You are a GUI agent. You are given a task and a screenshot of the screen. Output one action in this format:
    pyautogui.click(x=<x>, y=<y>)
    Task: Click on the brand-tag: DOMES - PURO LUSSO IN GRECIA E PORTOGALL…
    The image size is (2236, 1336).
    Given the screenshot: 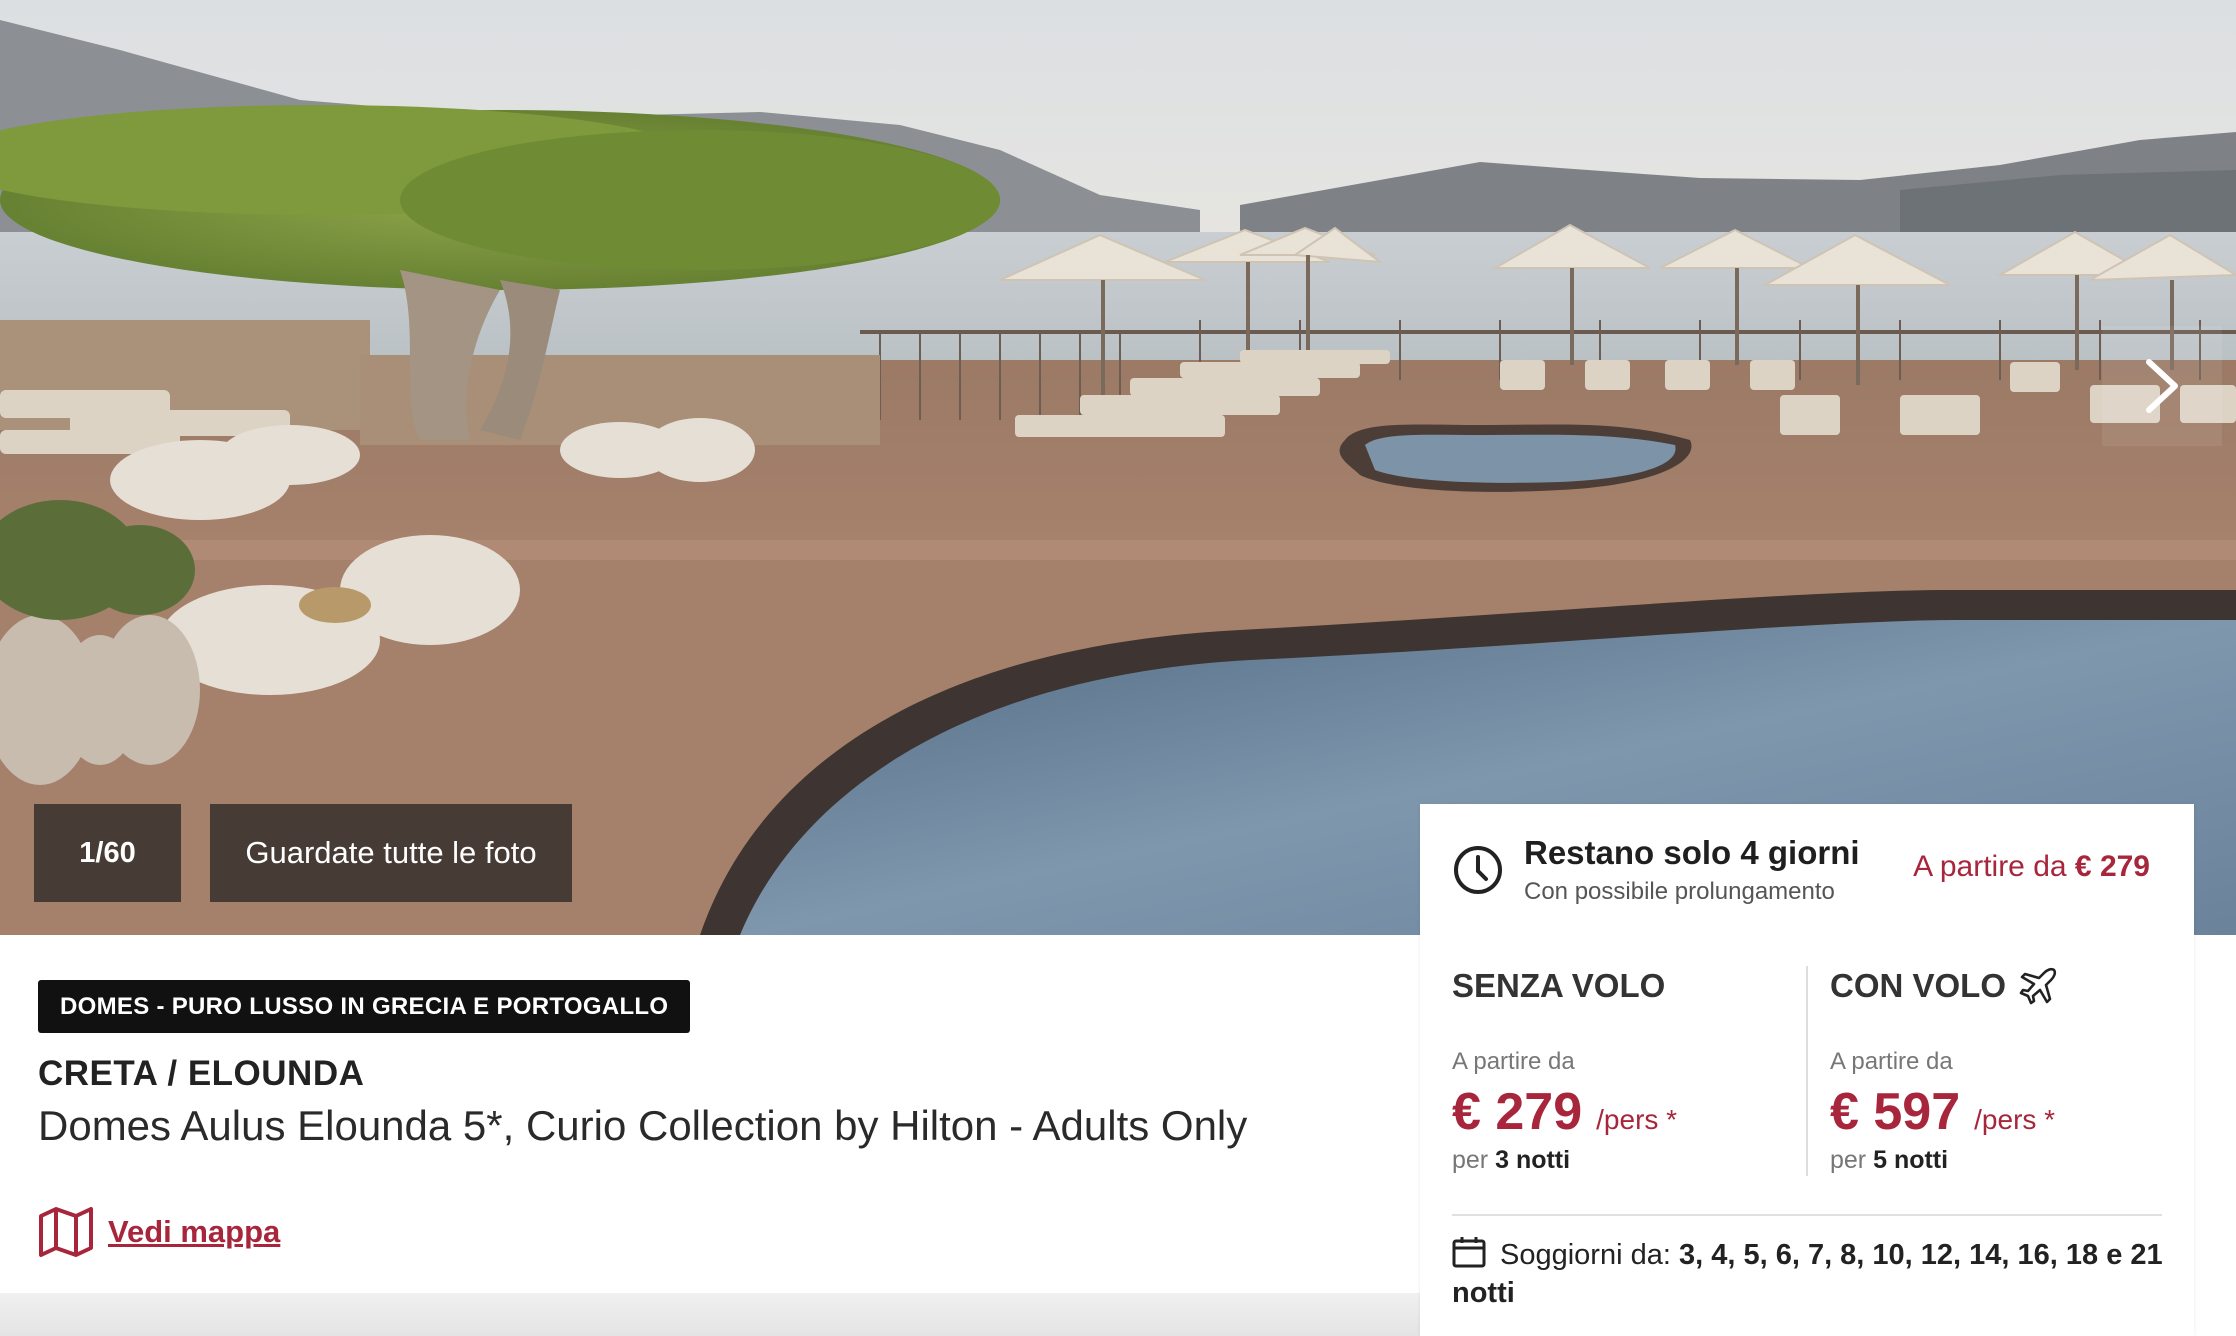 What is the action you would take?
    pyautogui.click(x=364, y=1006)
    